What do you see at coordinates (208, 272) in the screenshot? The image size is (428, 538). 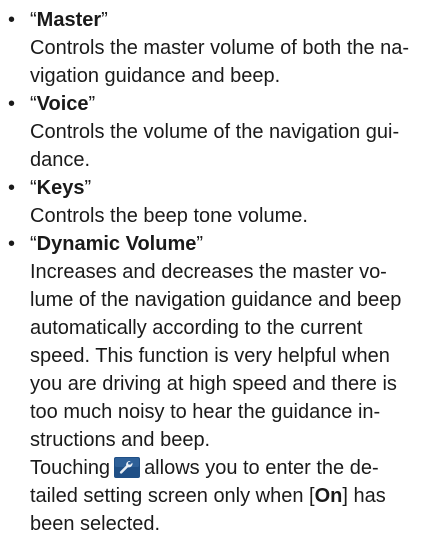 I see `description-line: Increases and decreases the master vo-` at bounding box center [208, 272].